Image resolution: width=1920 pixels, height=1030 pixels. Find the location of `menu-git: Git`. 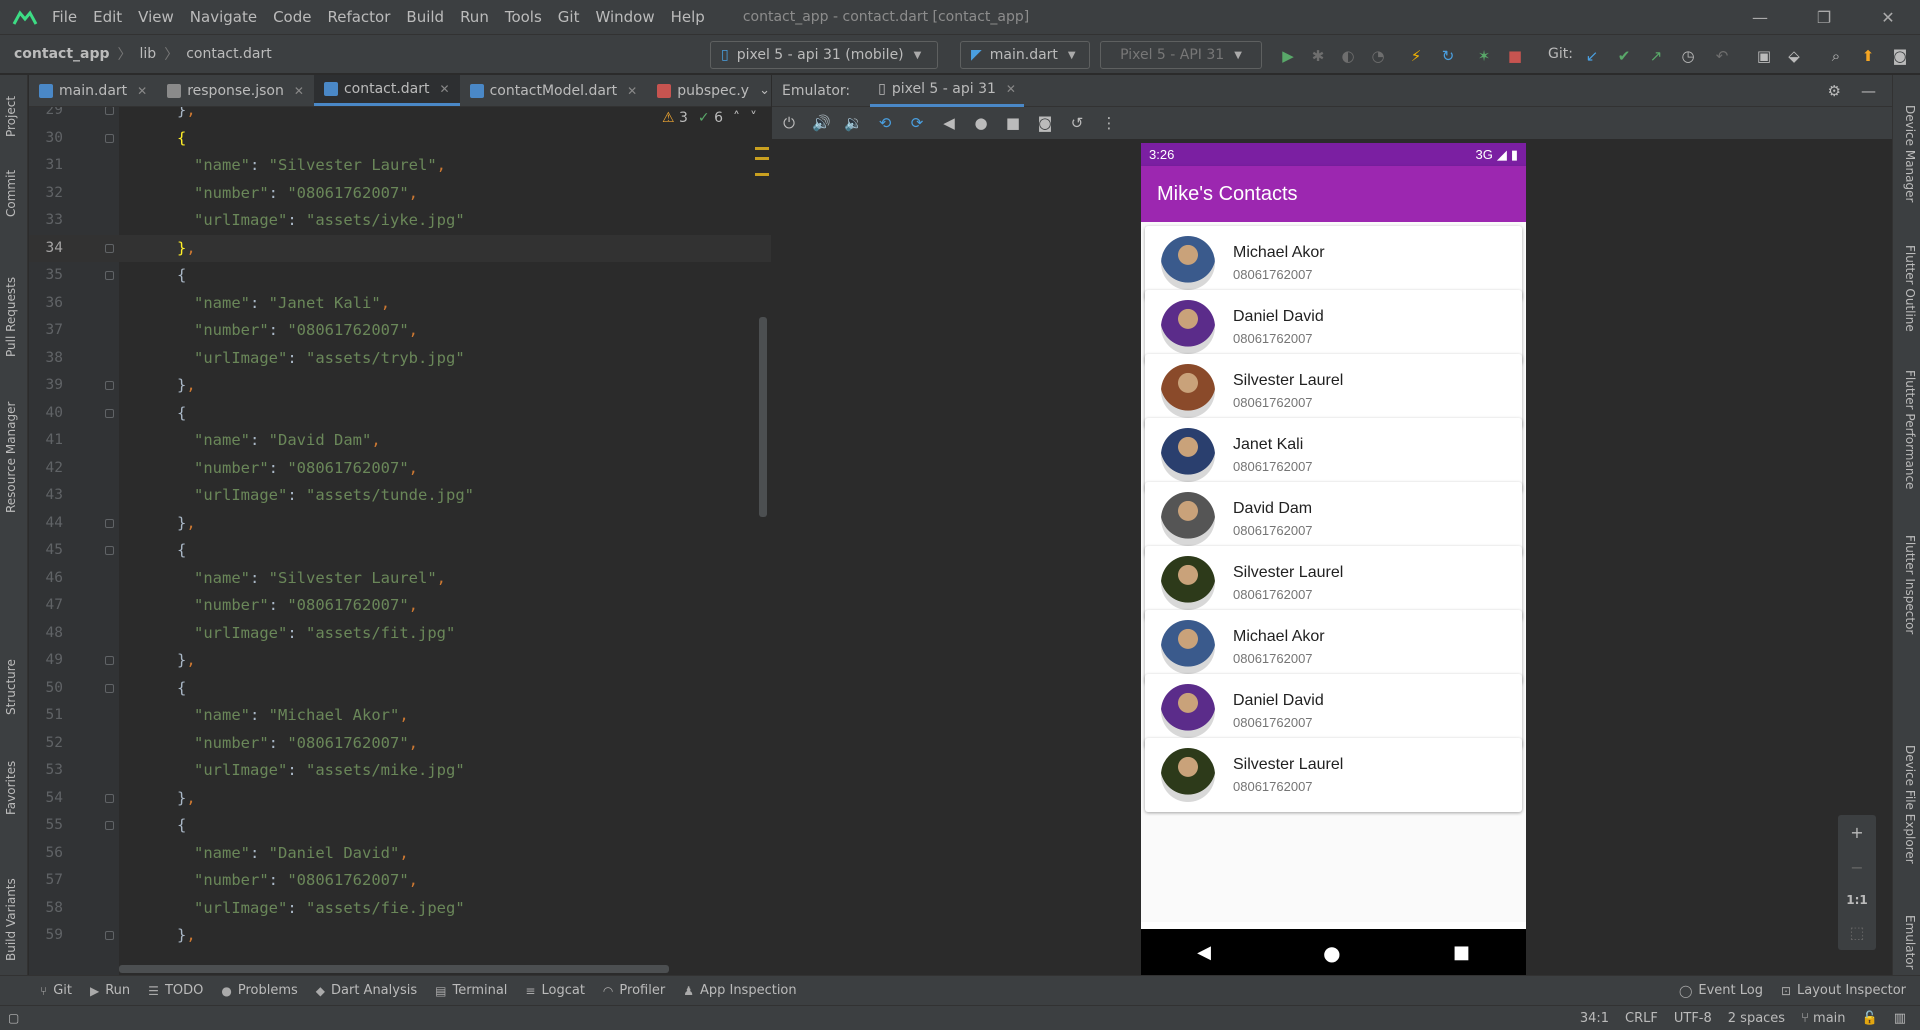

menu-git: Git is located at coordinates (569, 17).